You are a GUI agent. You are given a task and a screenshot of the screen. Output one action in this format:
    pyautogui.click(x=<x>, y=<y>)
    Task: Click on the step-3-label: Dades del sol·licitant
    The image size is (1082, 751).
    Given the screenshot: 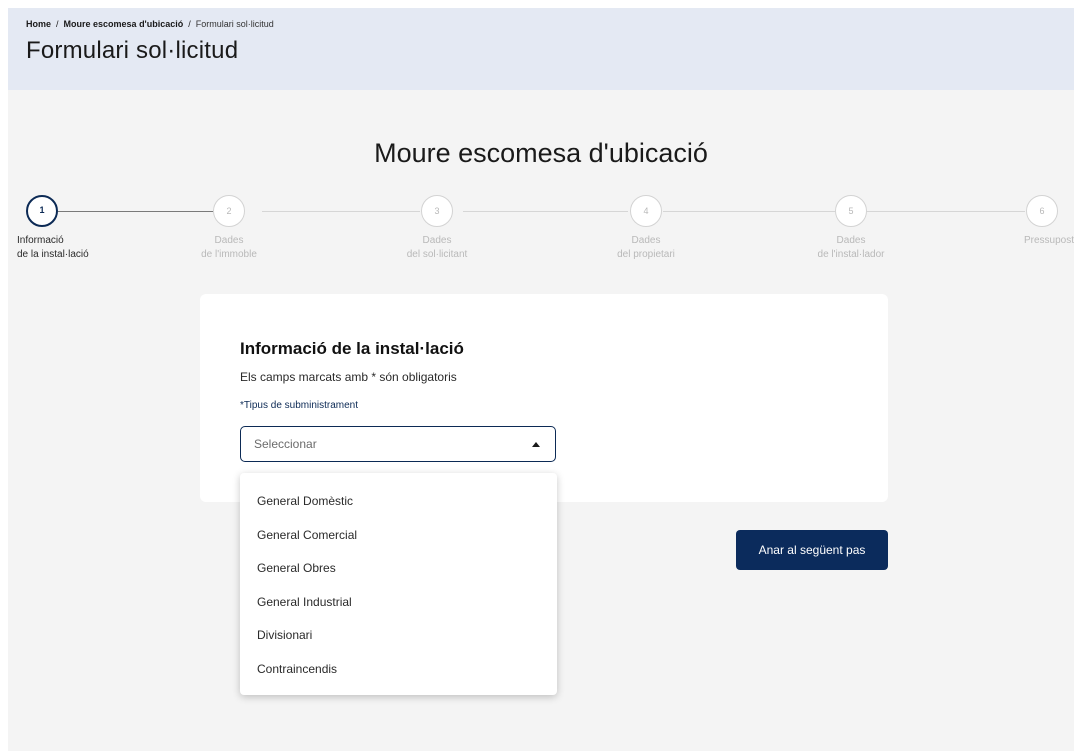 What is the action you would take?
    pyautogui.click(x=437, y=248)
    